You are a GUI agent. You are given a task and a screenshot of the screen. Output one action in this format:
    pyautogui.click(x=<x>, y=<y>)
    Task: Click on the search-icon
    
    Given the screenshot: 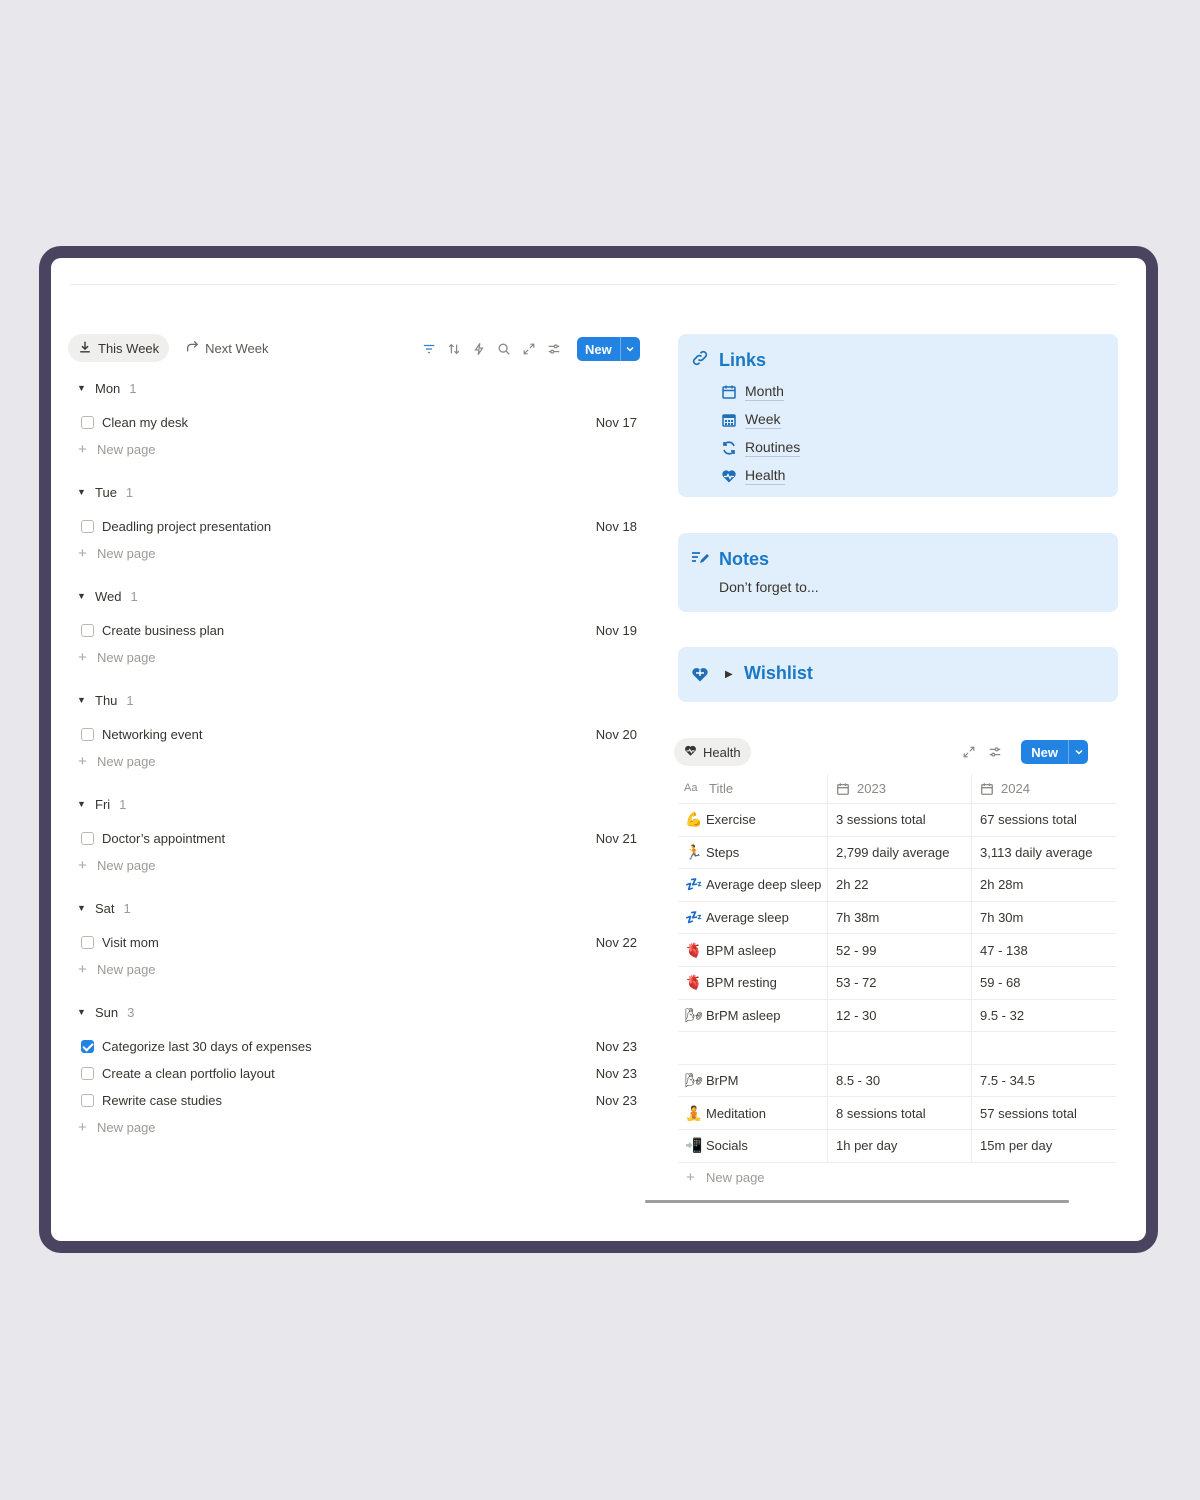 What is the action you would take?
    pyautogui.click(x=504, y=349)
    